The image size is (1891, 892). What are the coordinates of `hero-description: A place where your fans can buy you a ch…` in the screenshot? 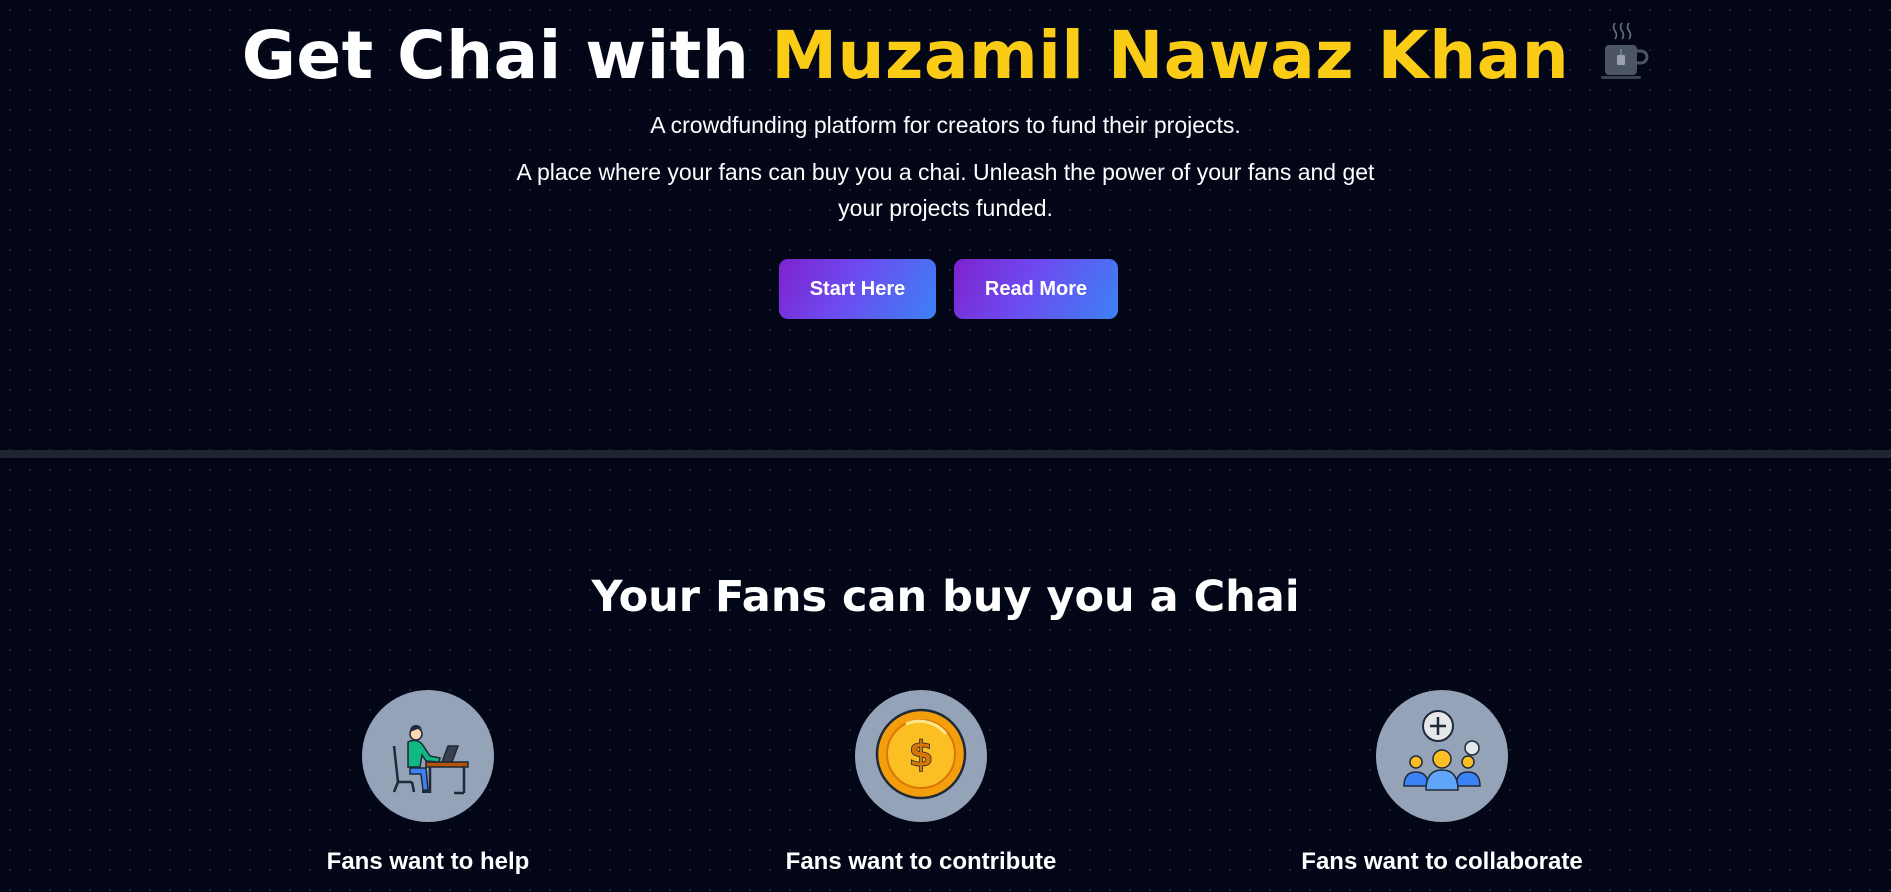 It's located at (945, 190).